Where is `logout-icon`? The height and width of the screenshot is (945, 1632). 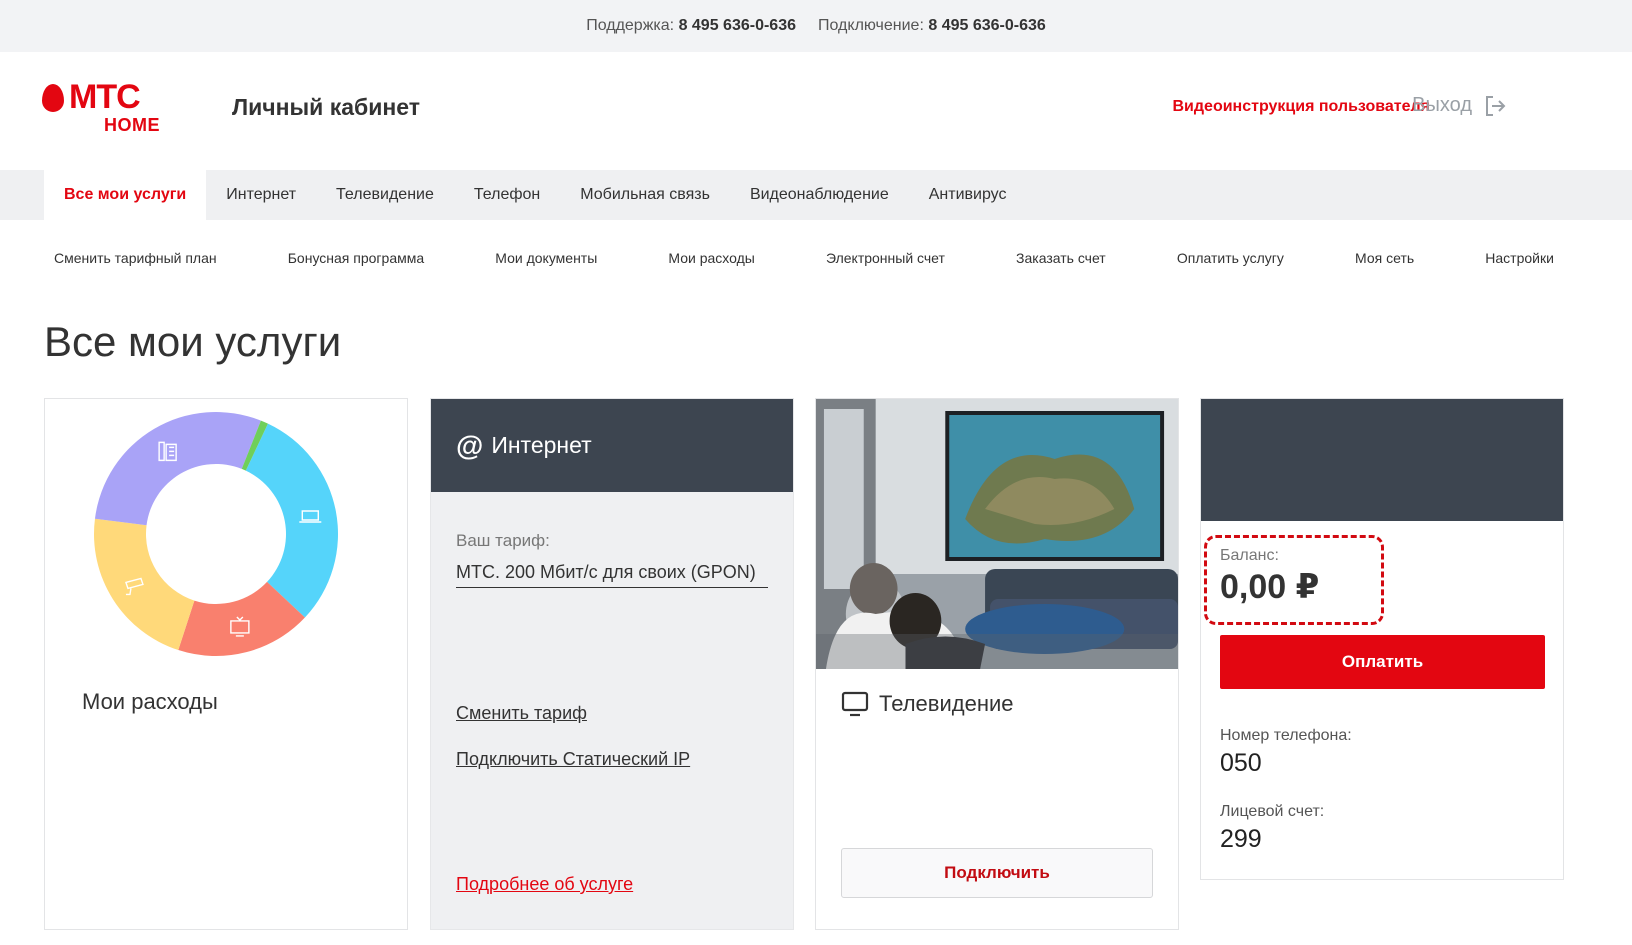 logout-icon is located at coordinates (1496, 105).